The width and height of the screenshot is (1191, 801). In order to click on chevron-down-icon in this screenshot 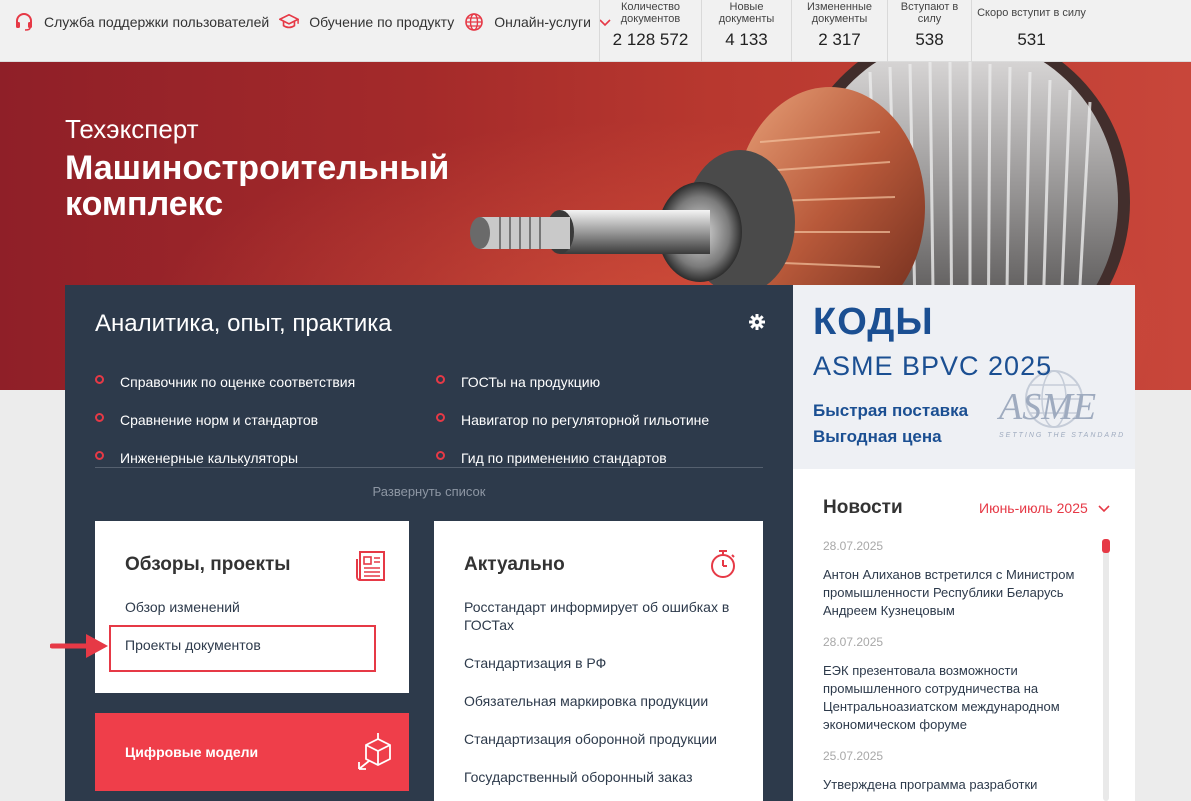, I will do `click(1104, 508)`.